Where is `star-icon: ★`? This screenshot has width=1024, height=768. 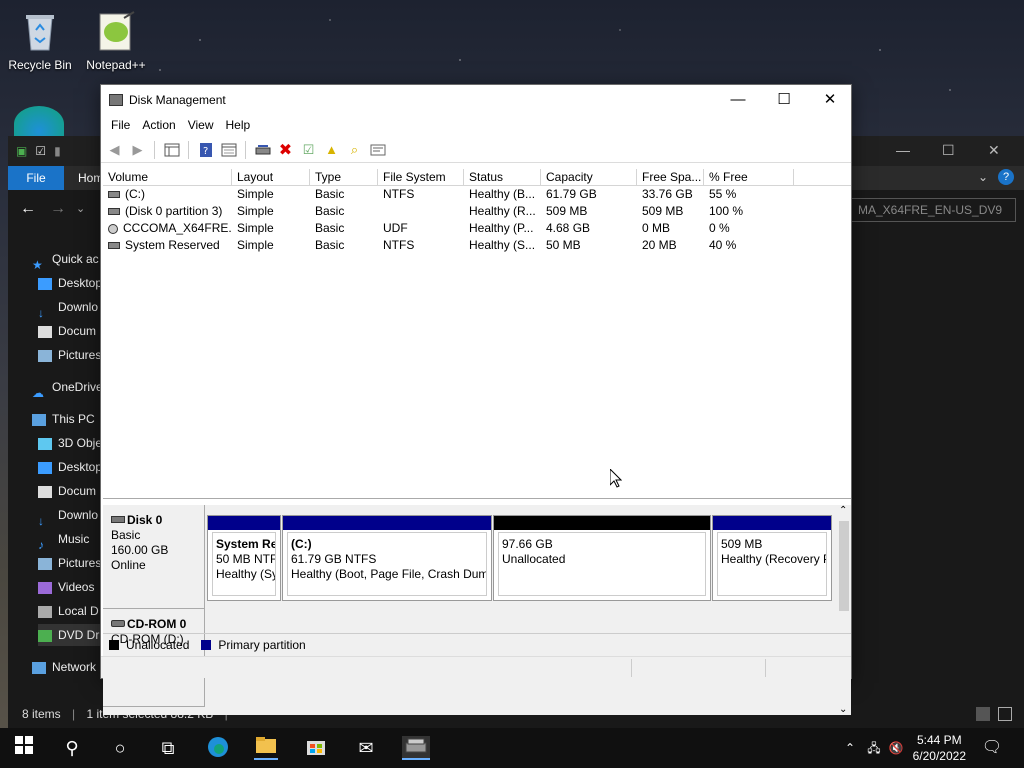 star-icon: ★ is located at coordinates (37, 263).